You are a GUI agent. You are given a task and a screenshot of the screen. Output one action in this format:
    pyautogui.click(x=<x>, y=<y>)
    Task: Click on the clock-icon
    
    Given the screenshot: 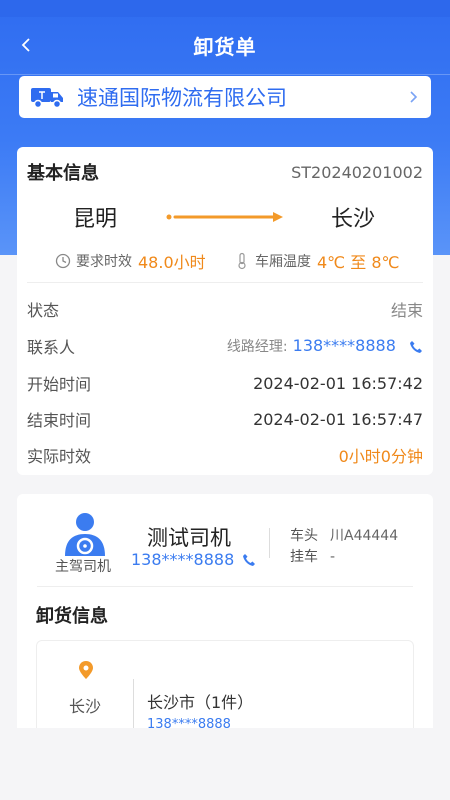 What is the action you would take?
    pyautogui.click(x=63, y=261)
    